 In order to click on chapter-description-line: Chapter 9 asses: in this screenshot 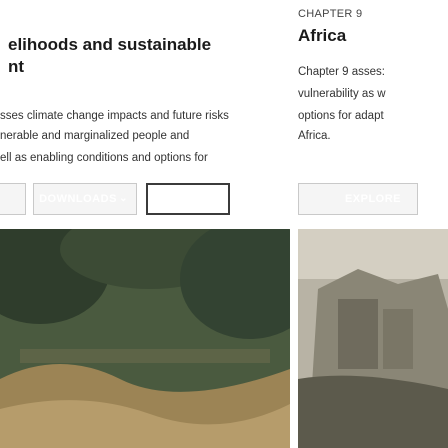, I will do `click(341, 72)`.